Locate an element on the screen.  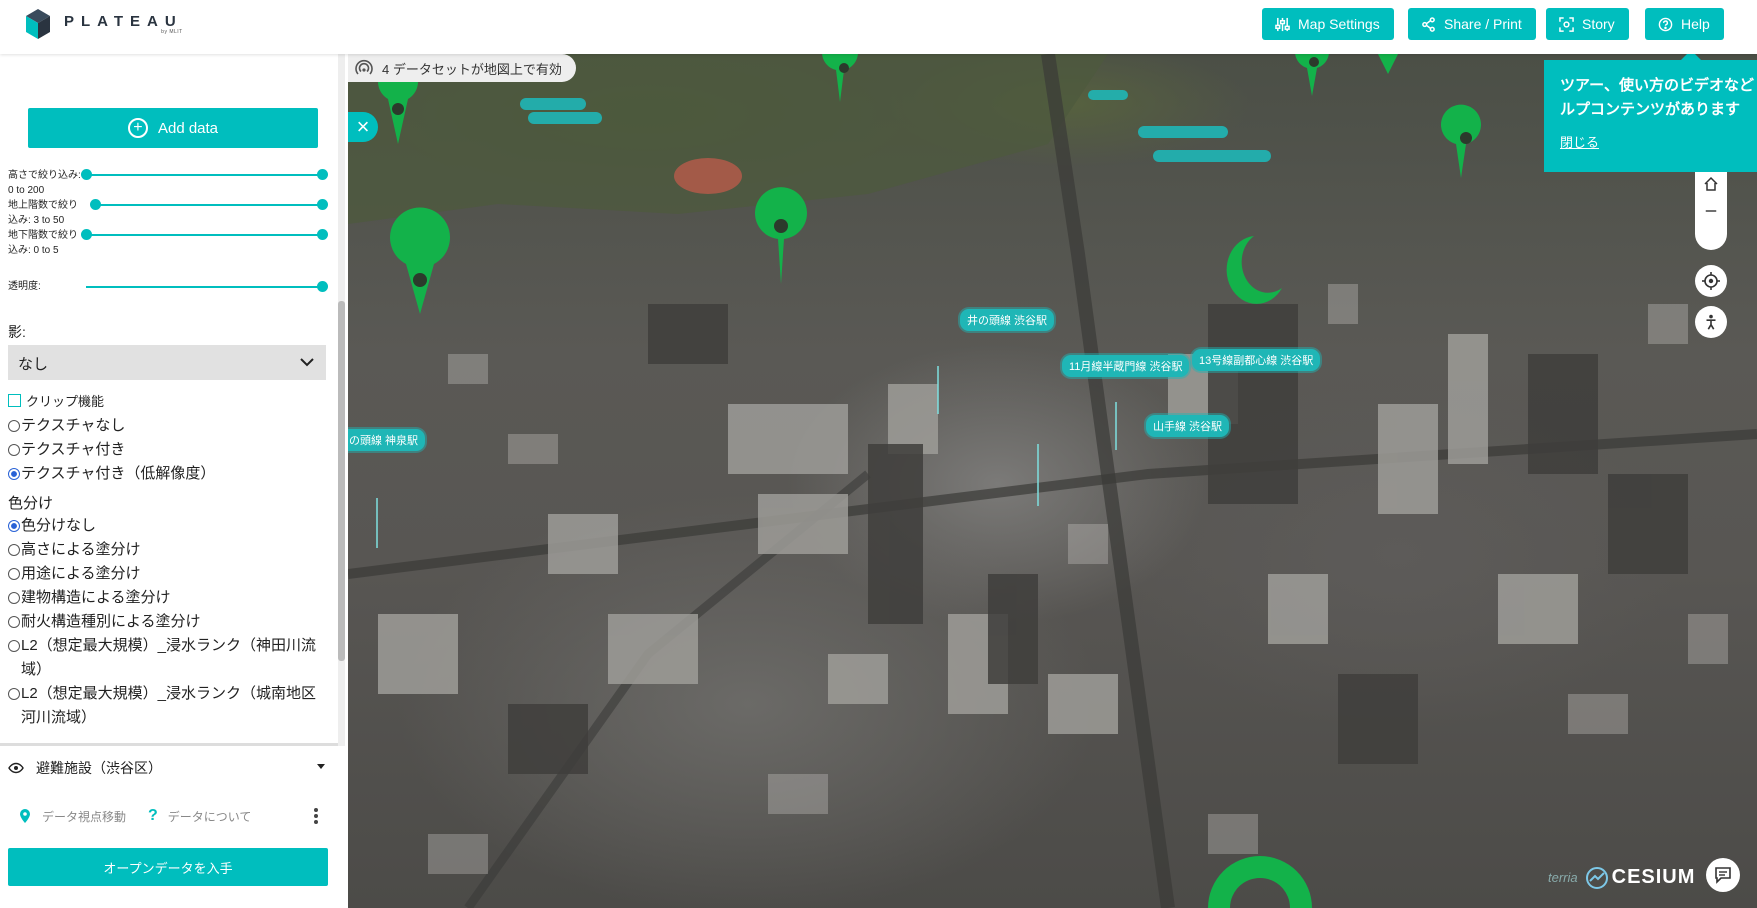
more-options-icon is located at coordinates (316, 817).